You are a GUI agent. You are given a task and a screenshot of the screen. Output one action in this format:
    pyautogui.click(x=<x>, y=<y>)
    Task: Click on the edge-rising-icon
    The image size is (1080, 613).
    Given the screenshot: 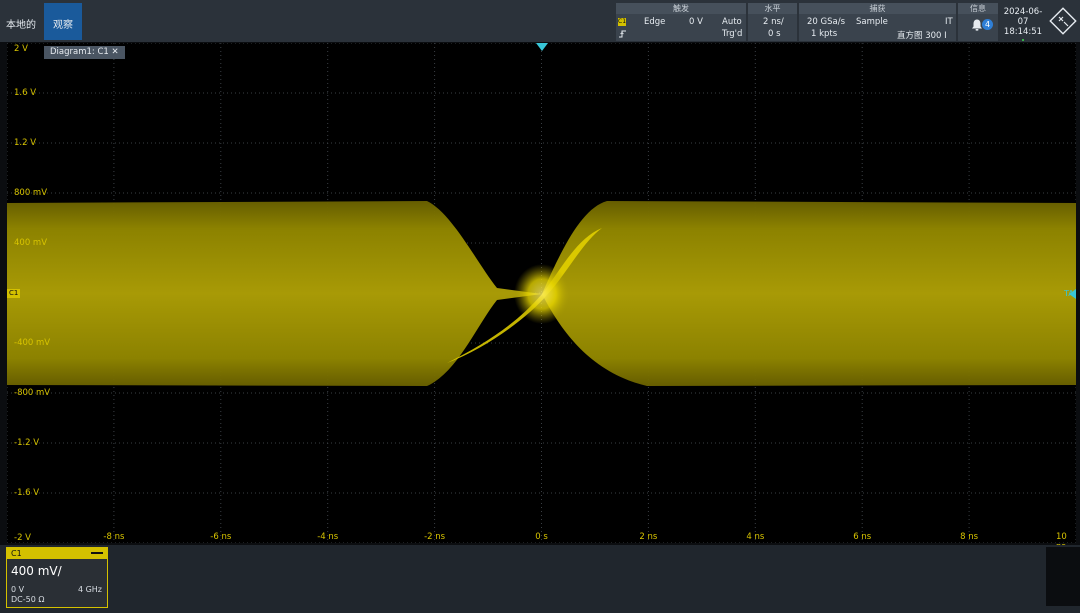 What is the action you would take?
    pyautogui.click(x=622, y=34)
    